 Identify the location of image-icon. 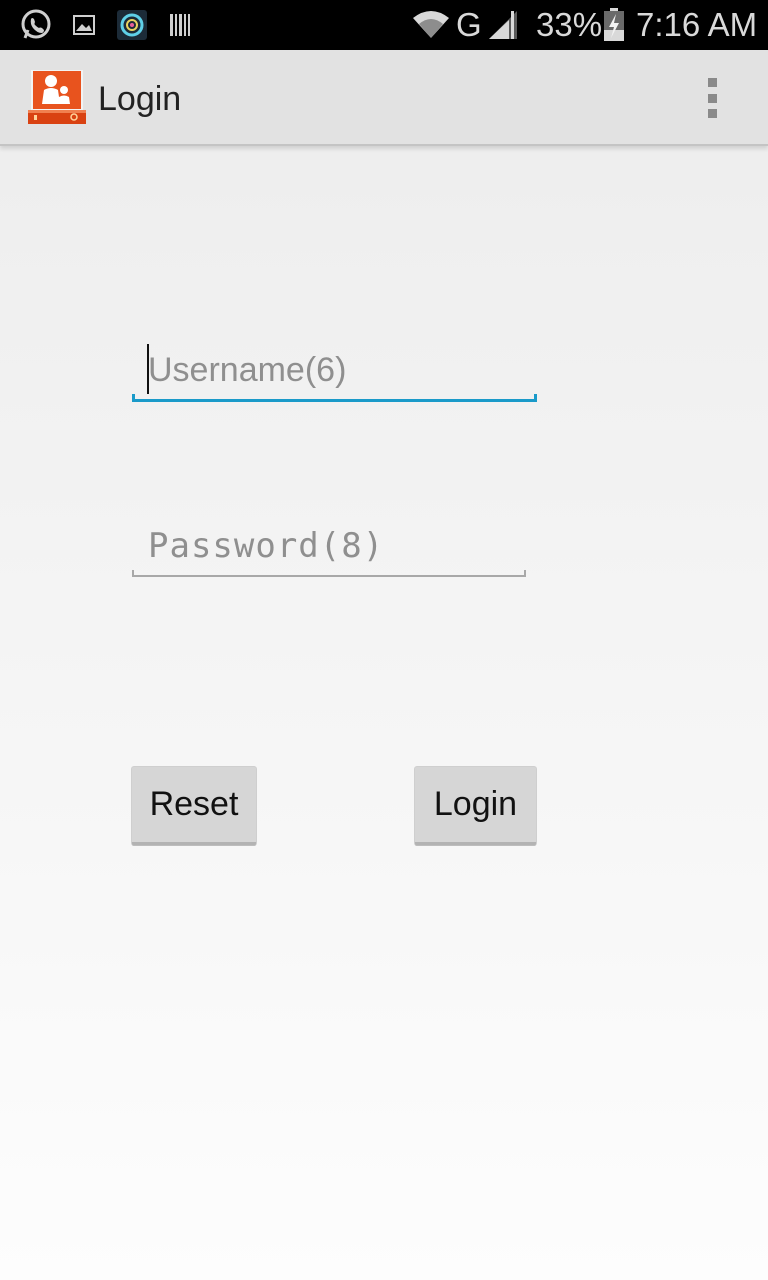
(84, 25).